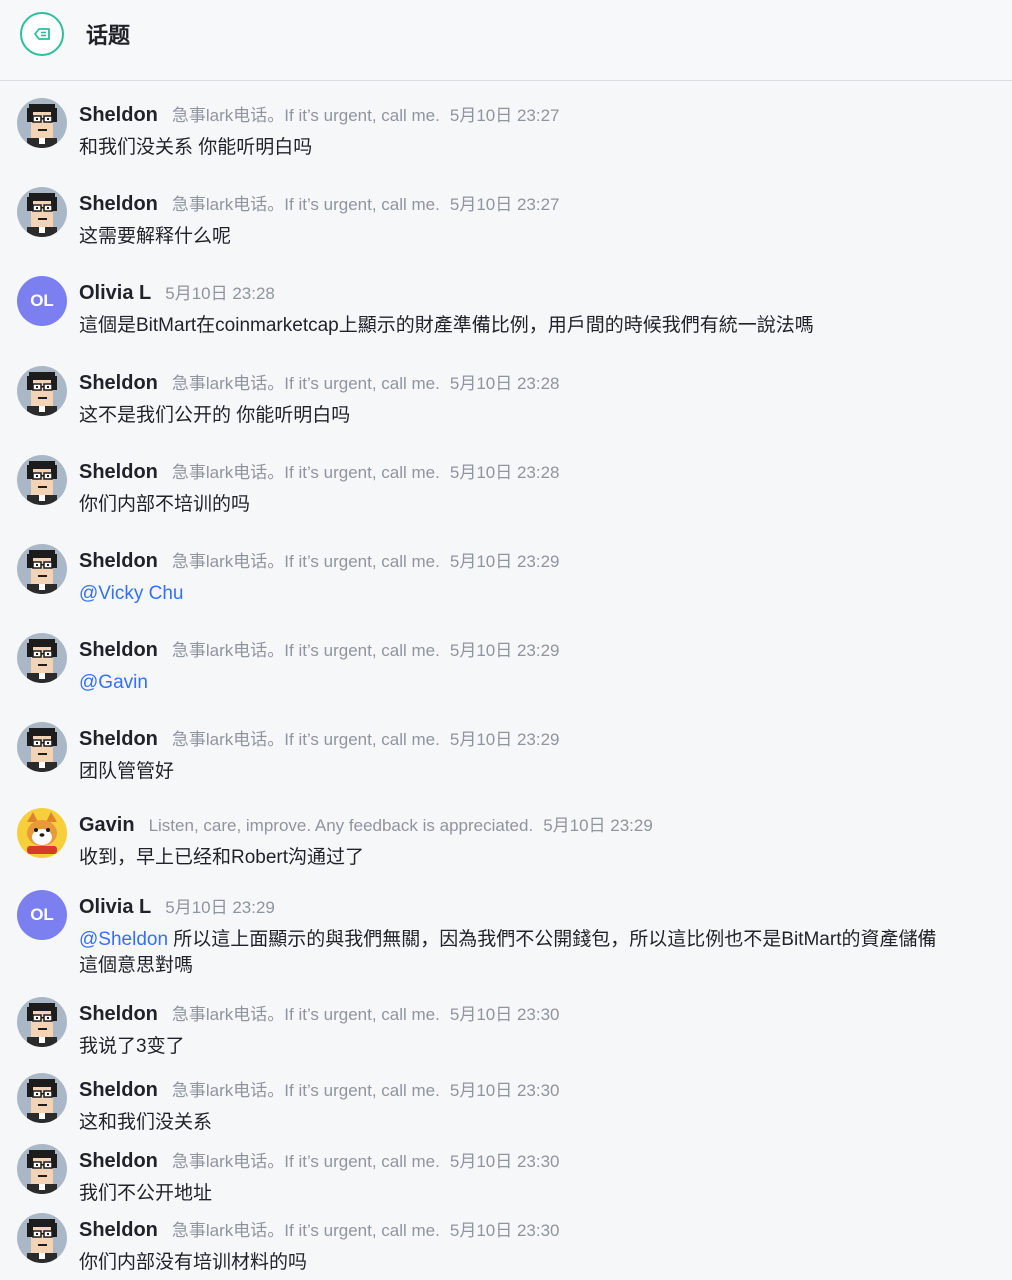  What do you see at coordinates (539, 683) in the screenshot?
I see `message-text: @Gavin` at bounding box center [539, 683].